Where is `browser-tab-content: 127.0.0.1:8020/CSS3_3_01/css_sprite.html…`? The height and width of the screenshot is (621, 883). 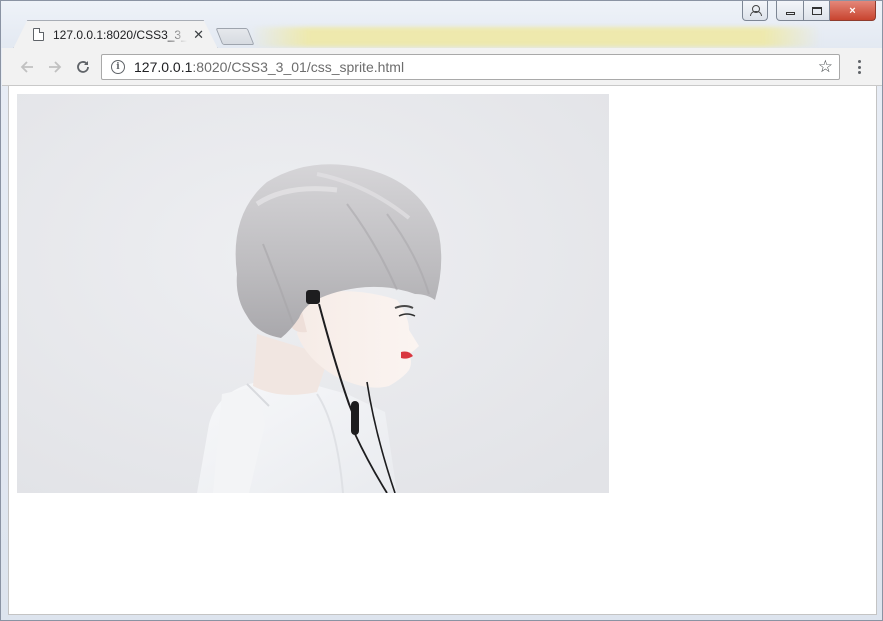 browser-tab-content: 127.0.0.1:8020/CSS3_3_01/css_sprite.html… is located at coordinates (115, 34).